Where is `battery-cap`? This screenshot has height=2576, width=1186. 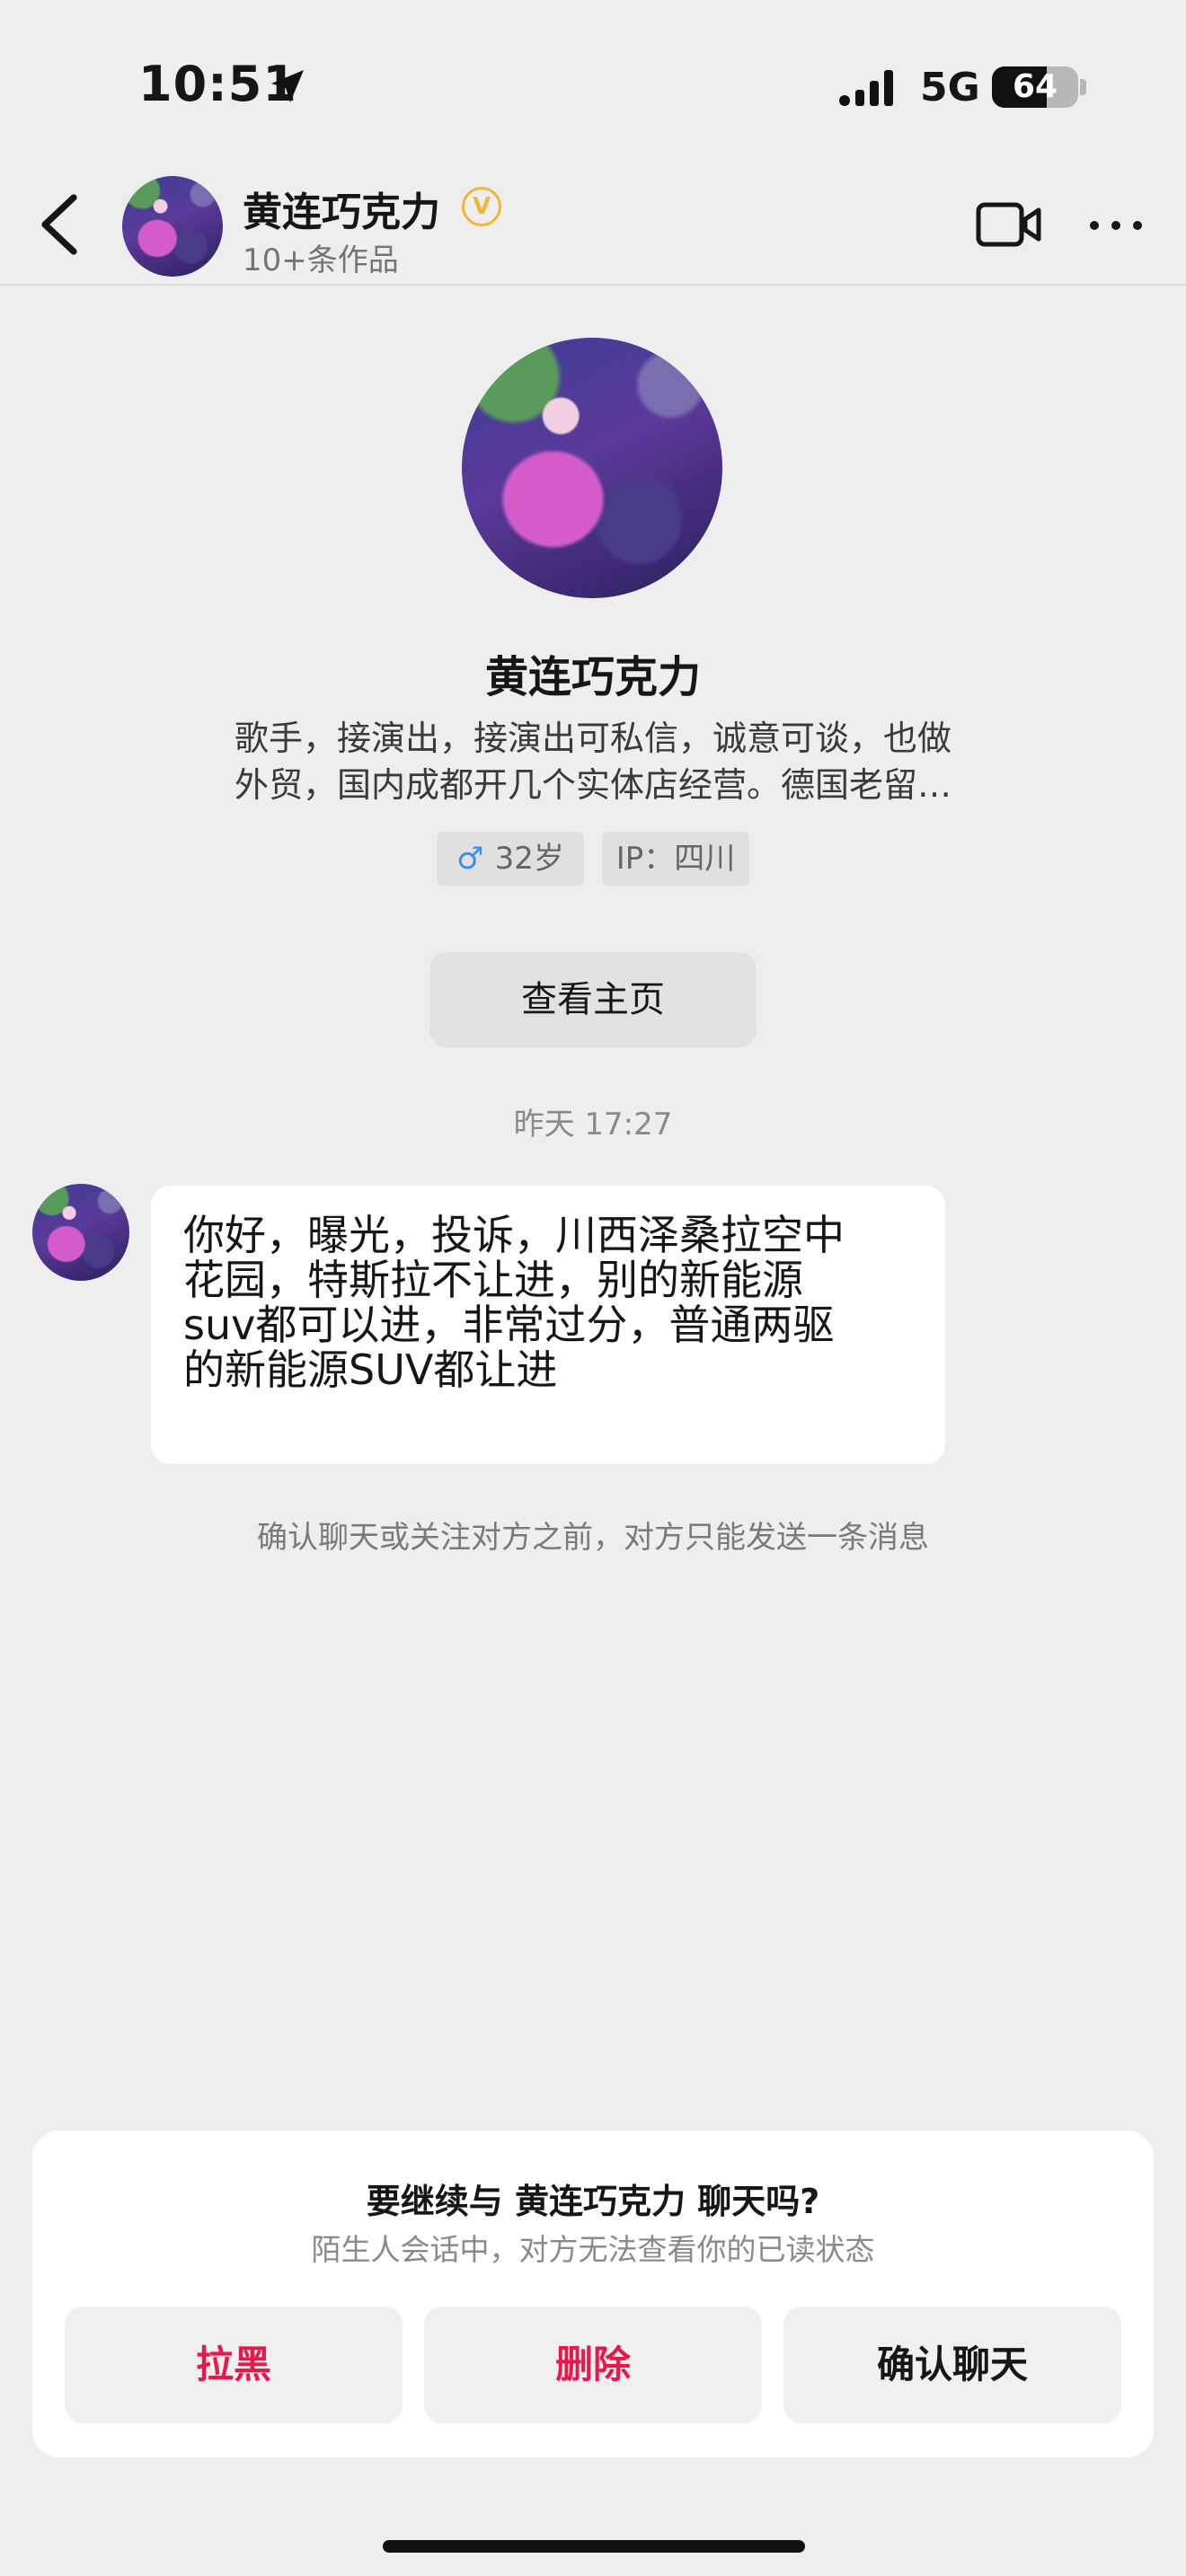
battery-cap is located at coordinates (1083, 87).